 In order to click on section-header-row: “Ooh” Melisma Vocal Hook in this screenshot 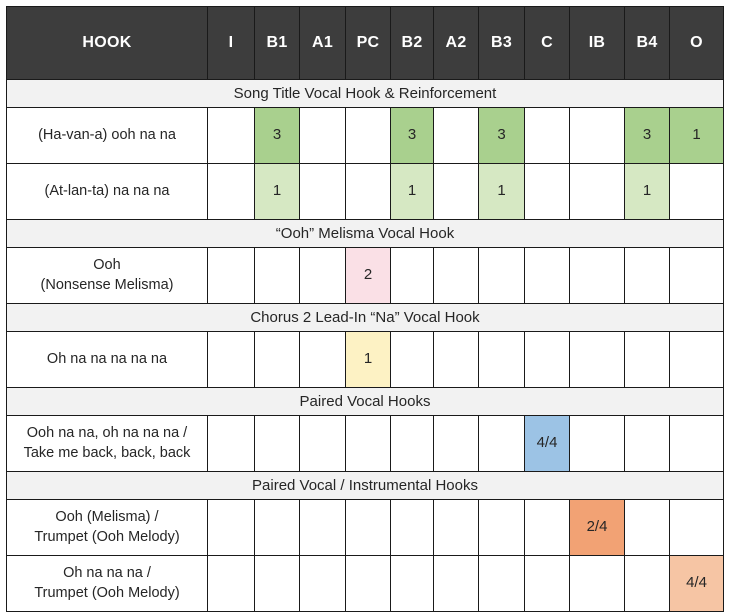, I will do `click(365, 233)`.